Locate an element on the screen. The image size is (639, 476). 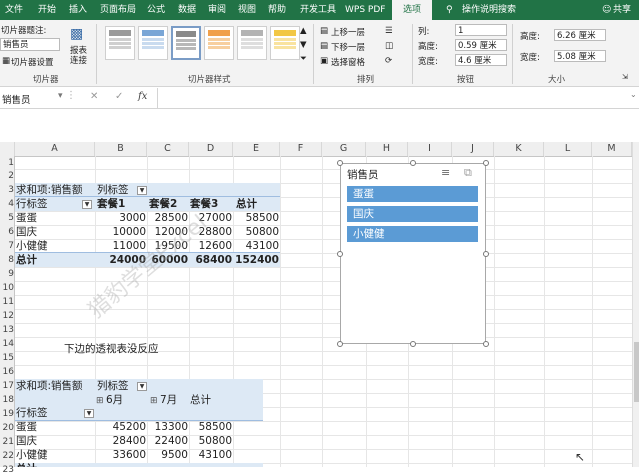
col-header-l: L is located at coordinates (568, 149).